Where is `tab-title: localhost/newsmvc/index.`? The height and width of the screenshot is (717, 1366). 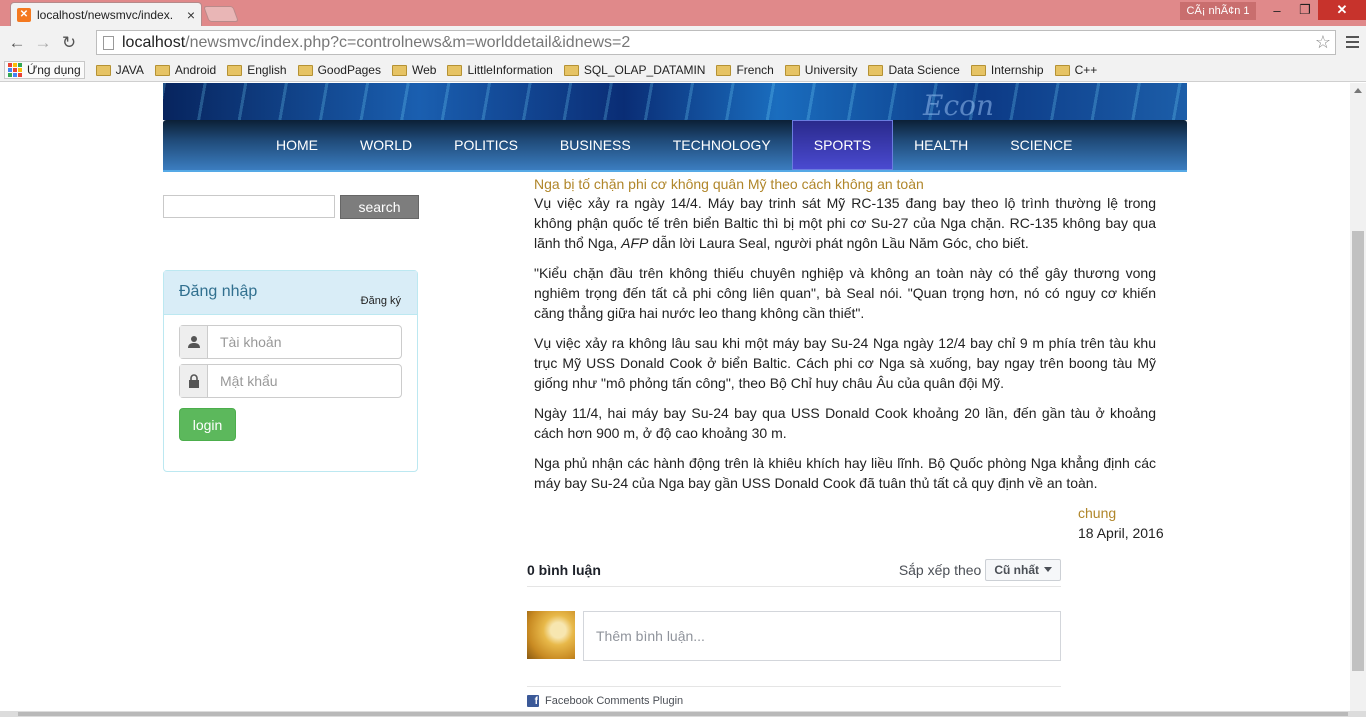 tab-title: localhost/newsmvc/index. is located at coordinates (105, 14).